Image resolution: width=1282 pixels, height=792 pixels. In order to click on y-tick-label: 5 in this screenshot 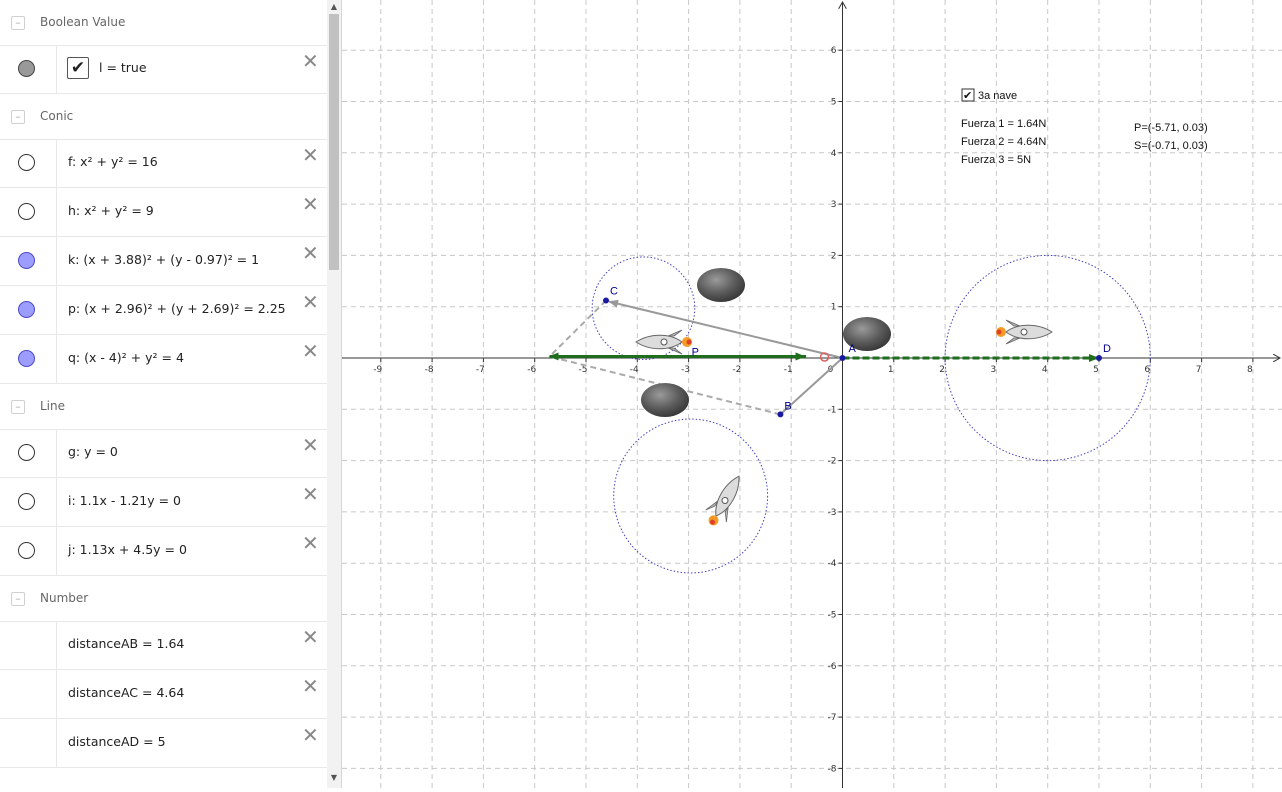, I will do `click(834, 103)`.